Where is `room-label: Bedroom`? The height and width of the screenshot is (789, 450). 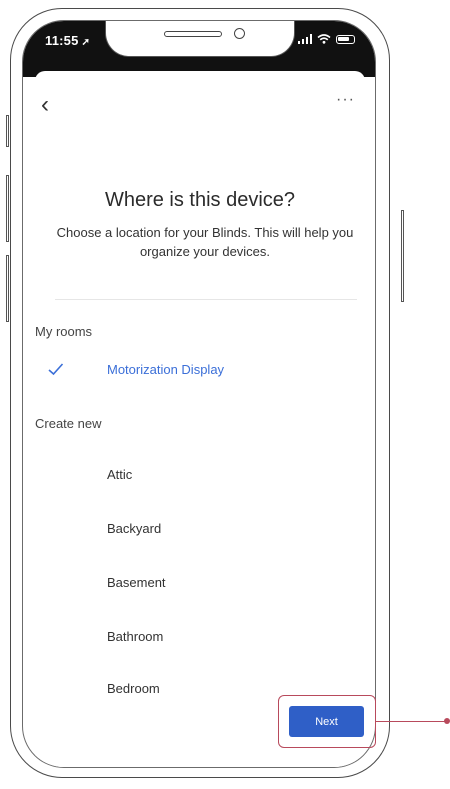 room-label: Bedroom is located at coordinates (133, 688).